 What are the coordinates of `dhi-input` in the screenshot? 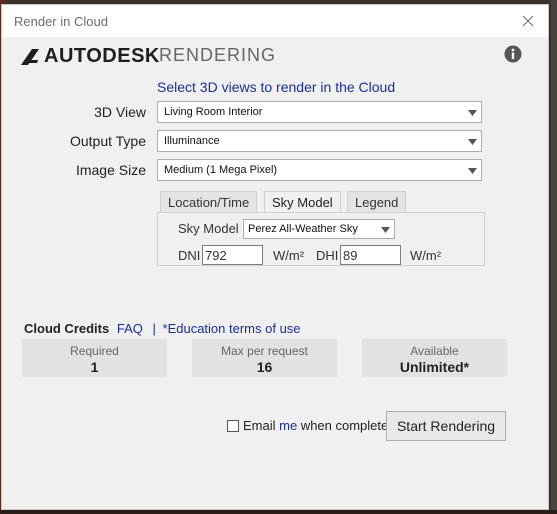 It's located at (370, 255).